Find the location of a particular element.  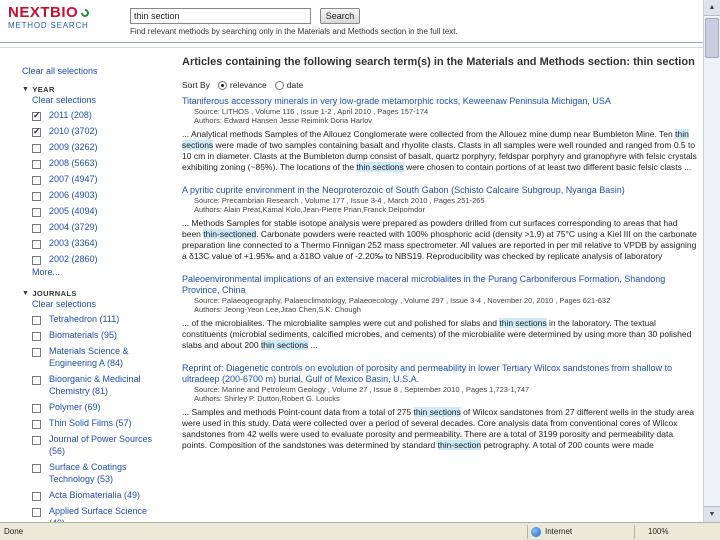

clear-all-selections-link: Clear all selections is located at coordinates (92, 71).